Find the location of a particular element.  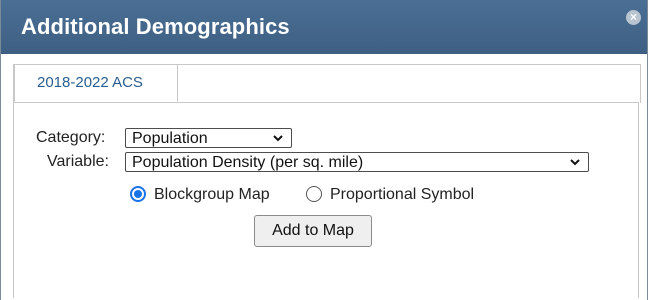

proportional-symbol-radio is located at coordinates (314, 194).